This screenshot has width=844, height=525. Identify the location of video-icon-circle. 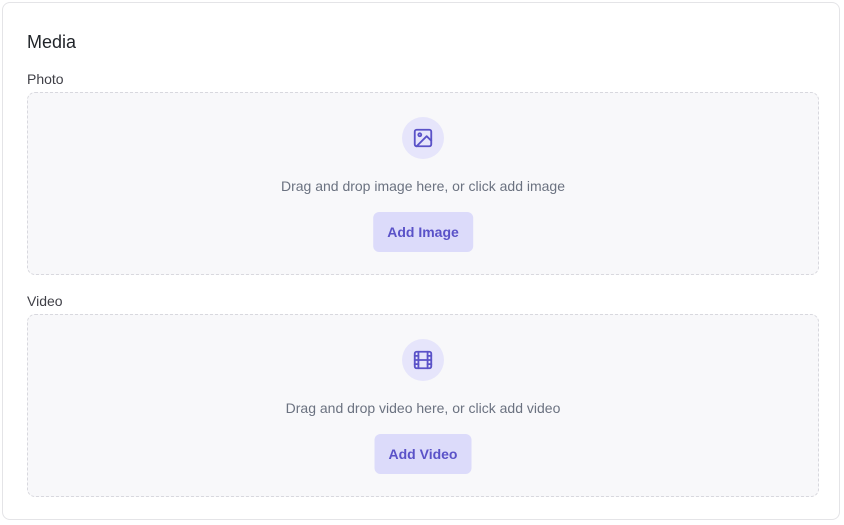
(423, 360).